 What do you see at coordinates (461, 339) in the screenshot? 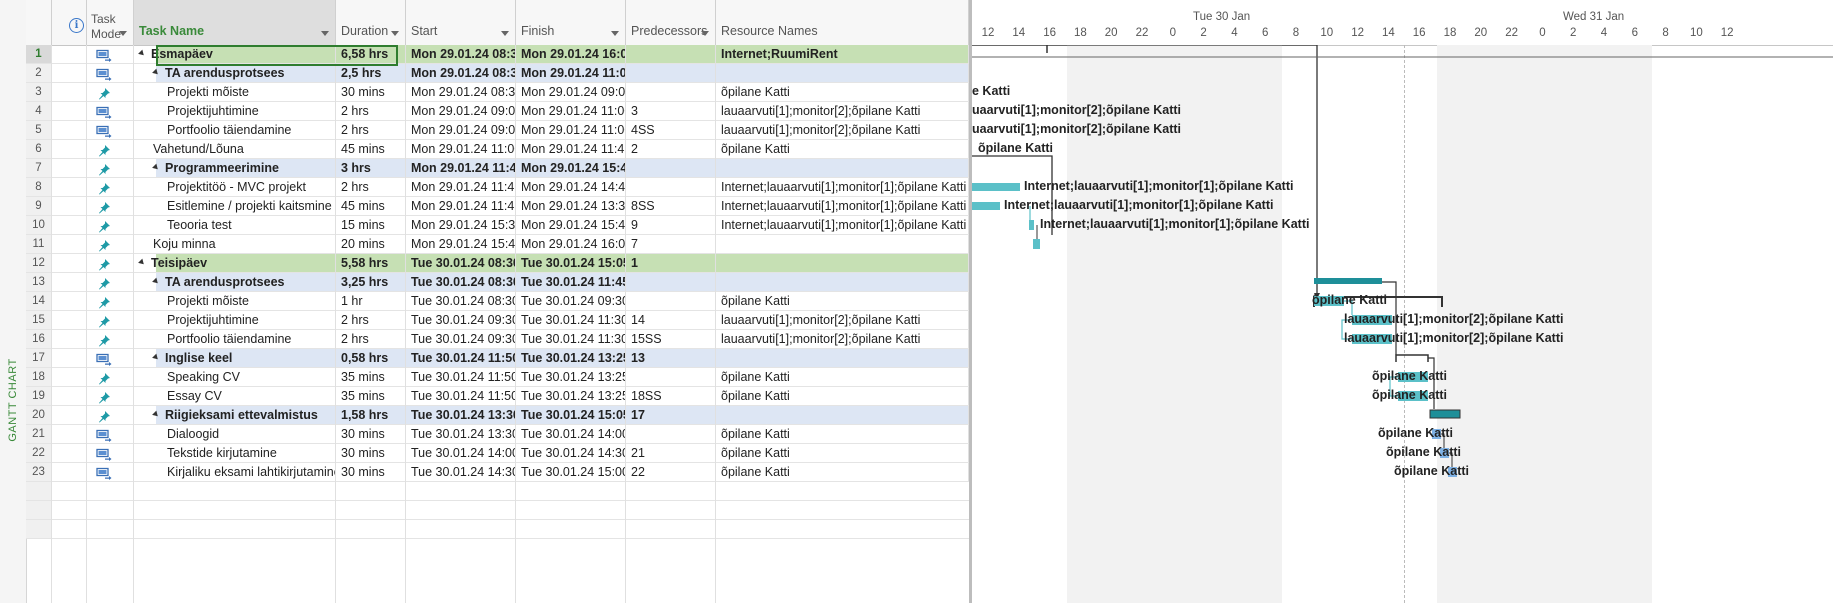
I see `start-cell: Tue 30.01.24 09:30` at bounding box center [461, 339].